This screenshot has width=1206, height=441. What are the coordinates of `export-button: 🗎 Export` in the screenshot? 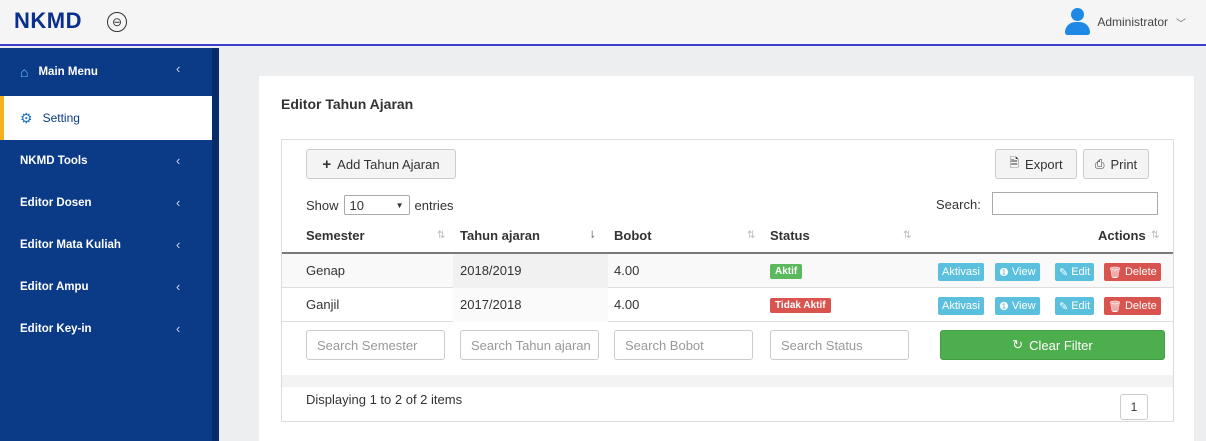 It's located at (1036, 164).